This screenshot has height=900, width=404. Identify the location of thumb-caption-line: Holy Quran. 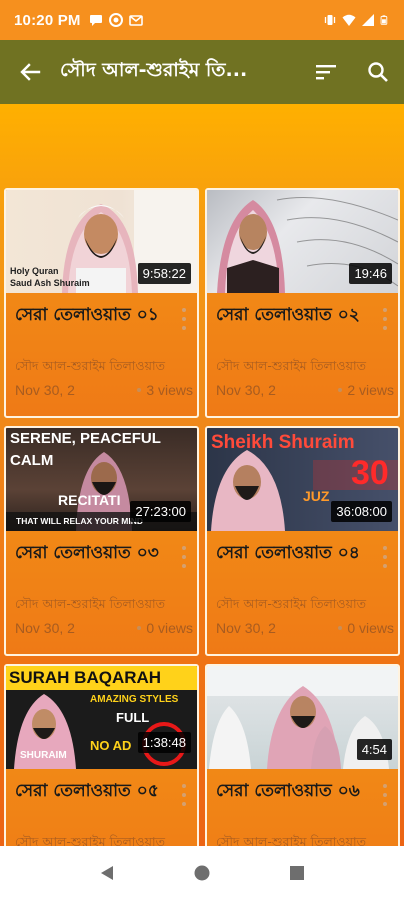
(34, 271).